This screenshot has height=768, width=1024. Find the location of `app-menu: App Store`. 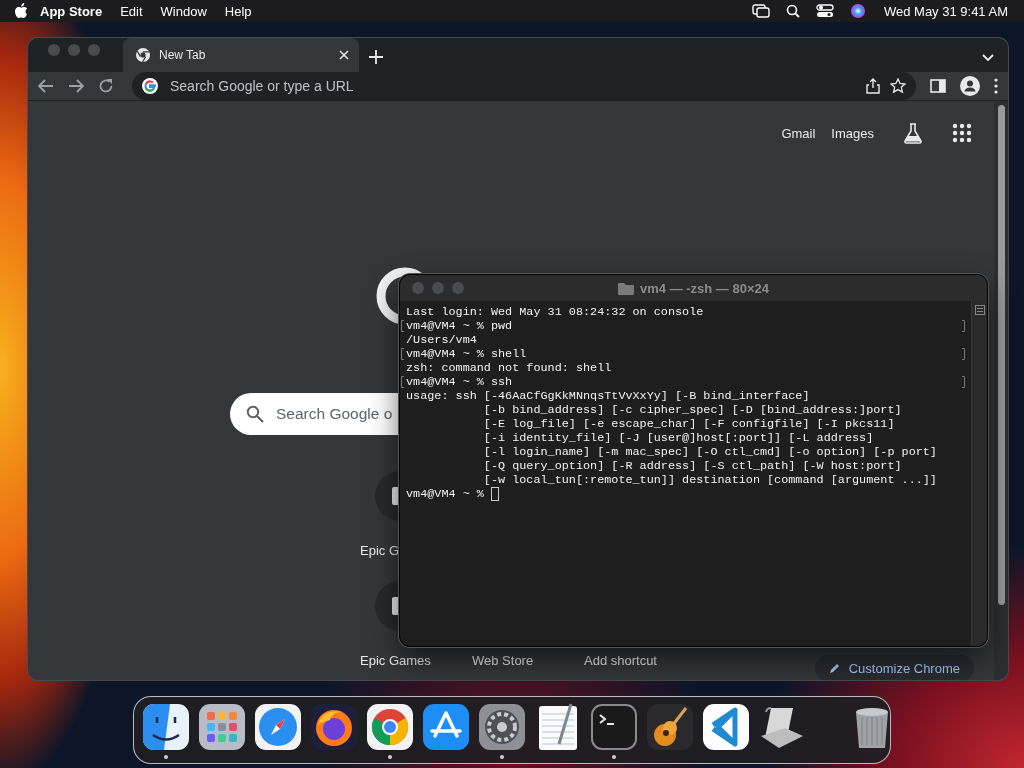

app-menu: App Store is located at coordinates (70, 11).